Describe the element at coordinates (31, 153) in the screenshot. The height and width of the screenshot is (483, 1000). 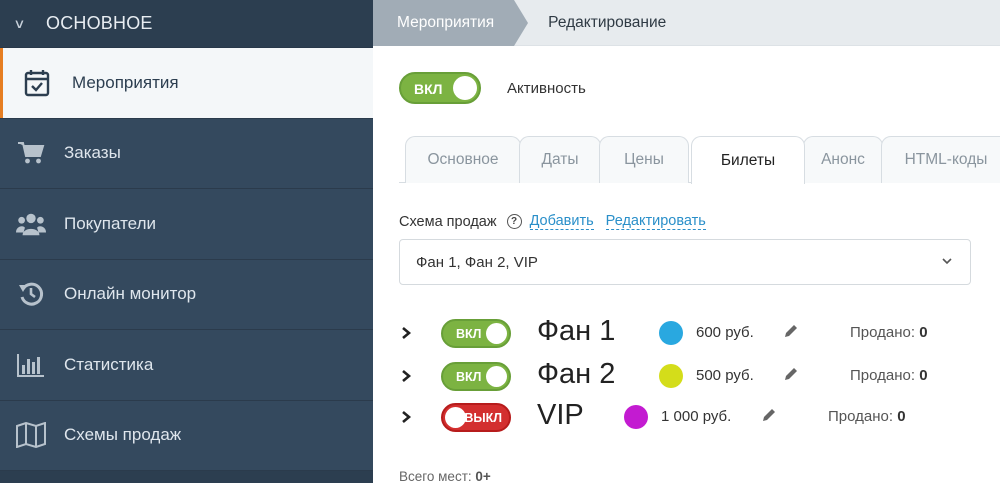
I see `cart-icon` at that location.